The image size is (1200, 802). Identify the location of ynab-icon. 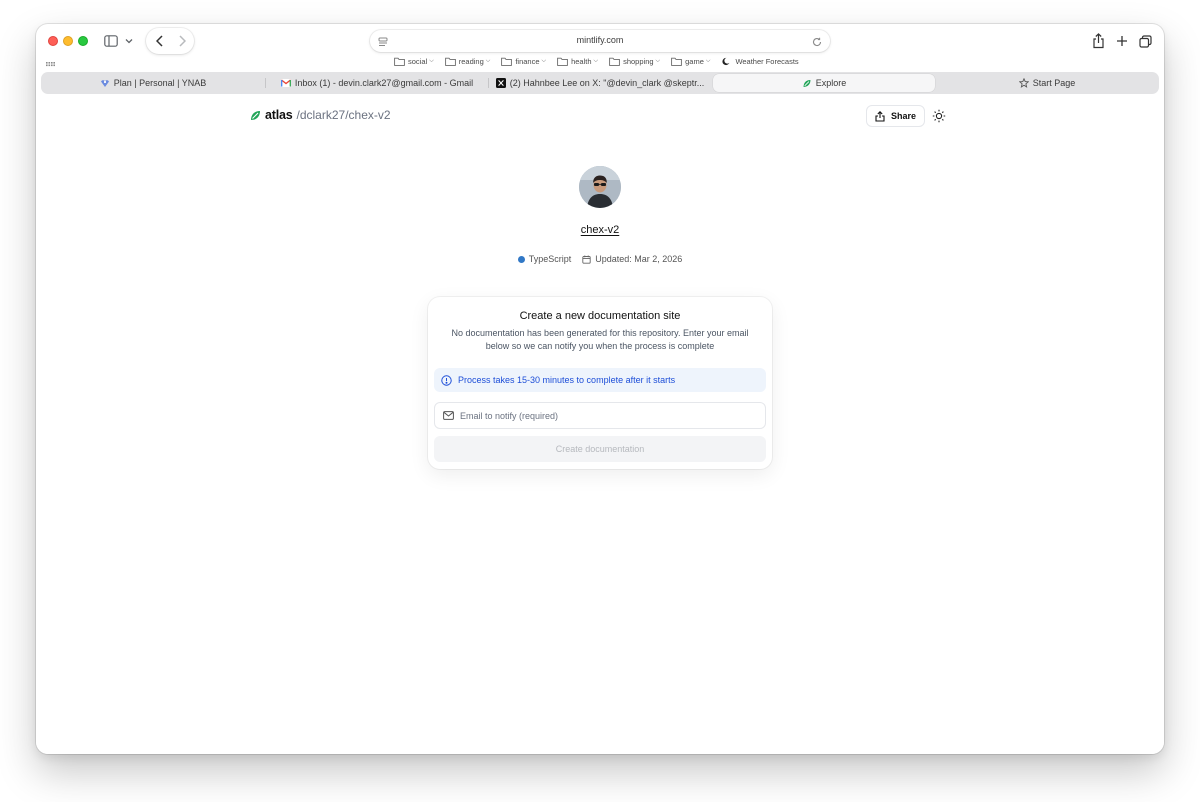
(105, 83).